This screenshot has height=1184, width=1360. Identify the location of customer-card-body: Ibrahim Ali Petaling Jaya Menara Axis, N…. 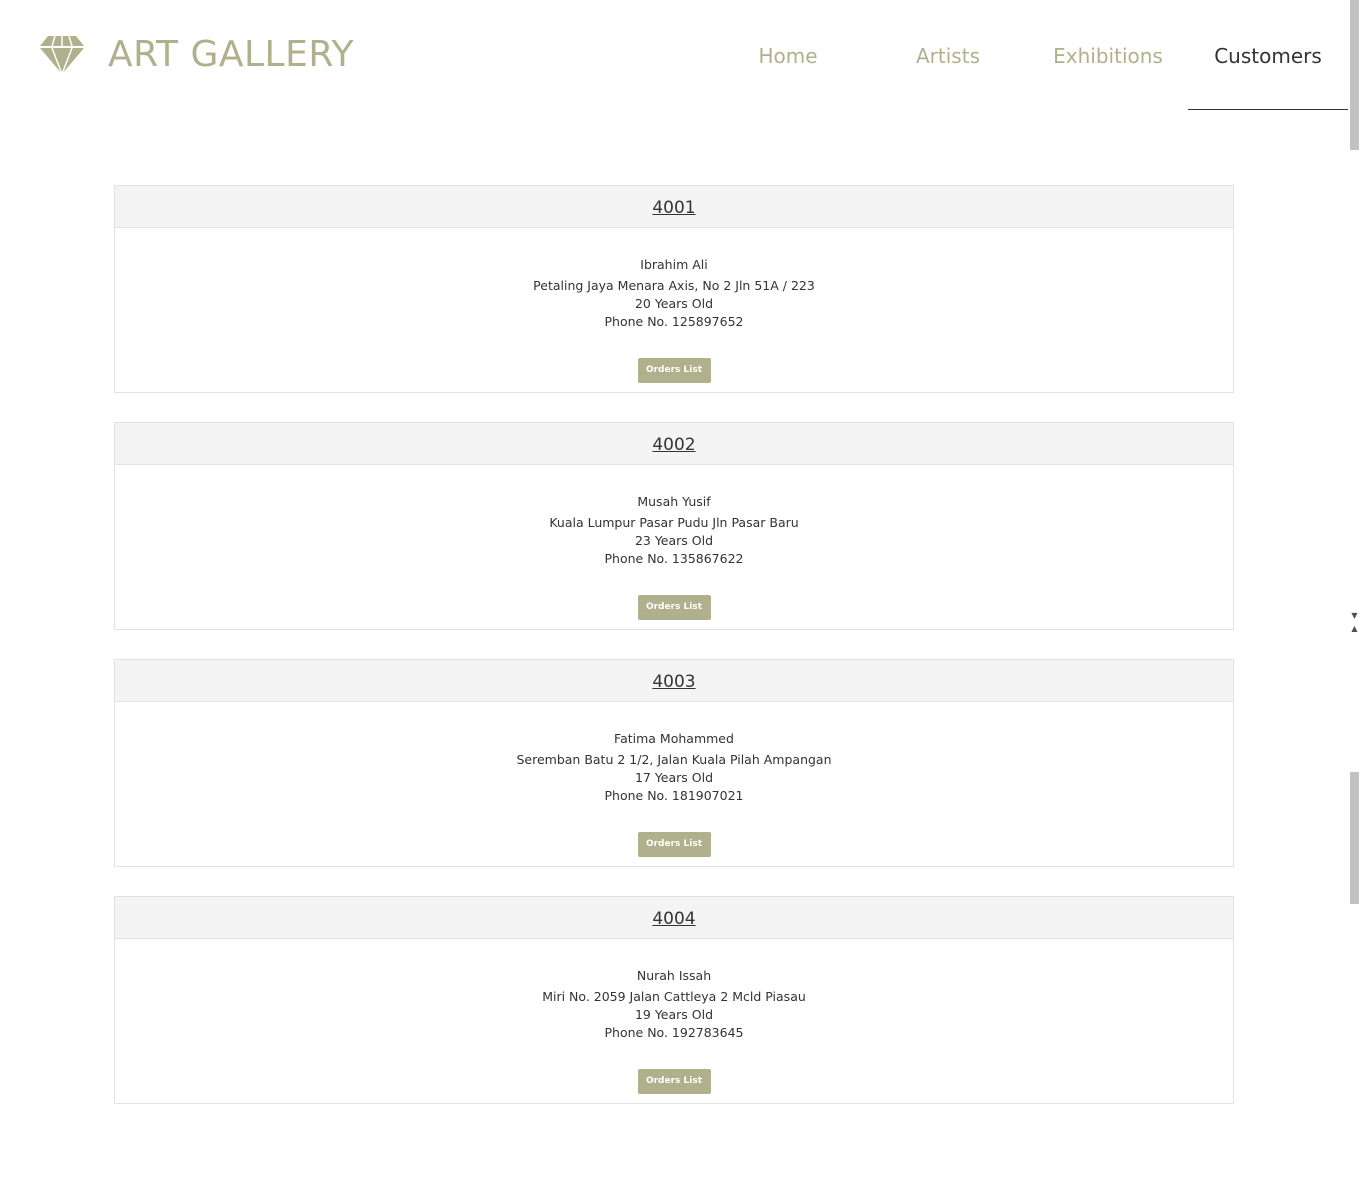
(674, 305).